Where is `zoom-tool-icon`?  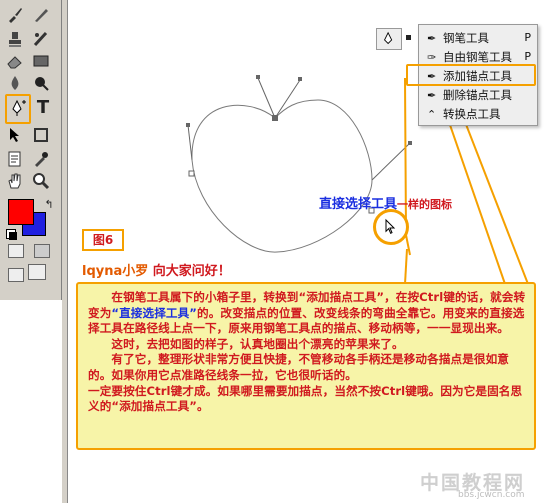
zoom-tool-icon is located at coordinates (41, 181).